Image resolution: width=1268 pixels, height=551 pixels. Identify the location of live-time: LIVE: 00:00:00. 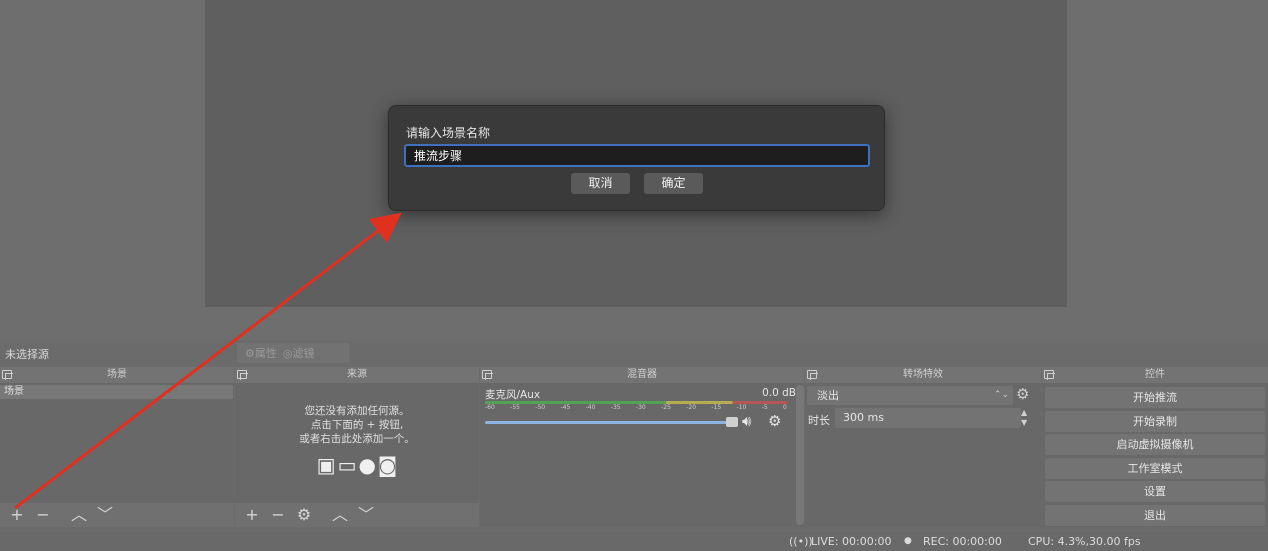
(851, 541).